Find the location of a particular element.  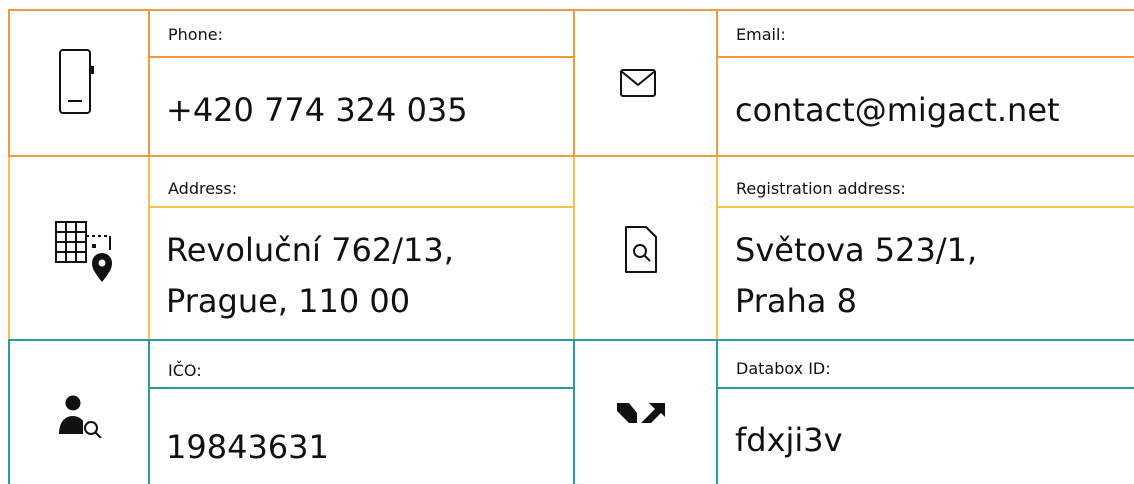

email-label: Email: is located at coordinates (761, 34).